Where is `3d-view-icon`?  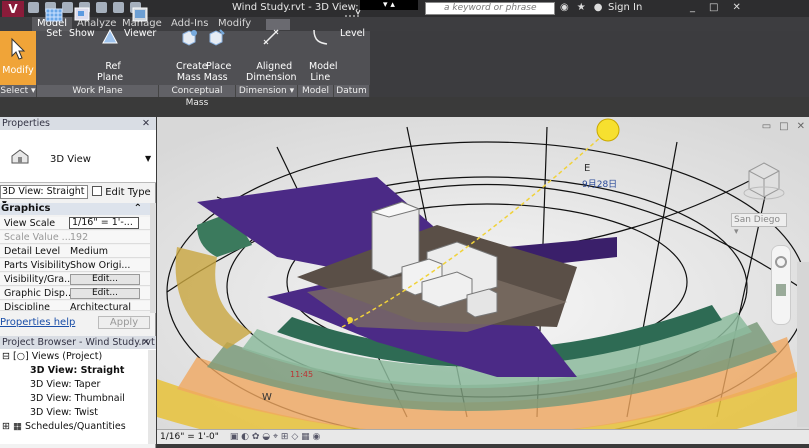
3d-view-icon is located at coordinates (20, 156).